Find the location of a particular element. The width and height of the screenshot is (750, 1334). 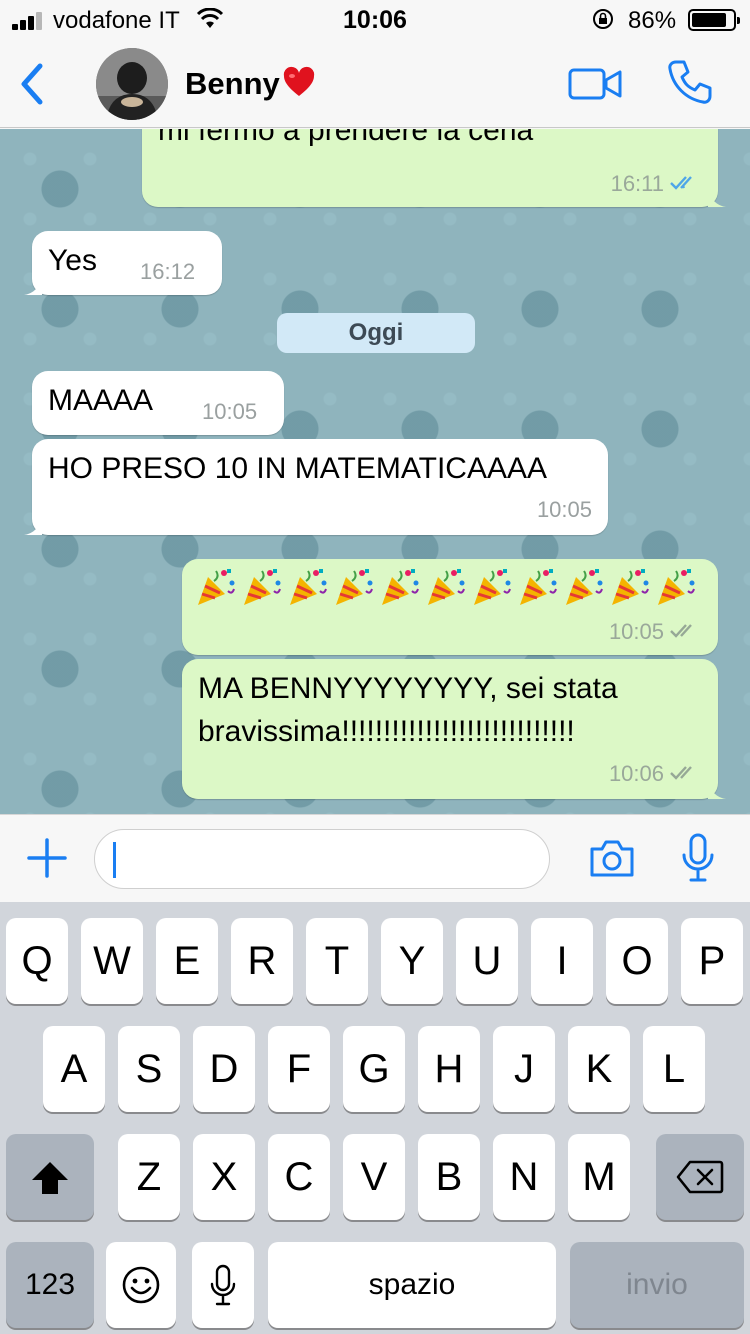

composer-bar is located at coordinates (375, 858).